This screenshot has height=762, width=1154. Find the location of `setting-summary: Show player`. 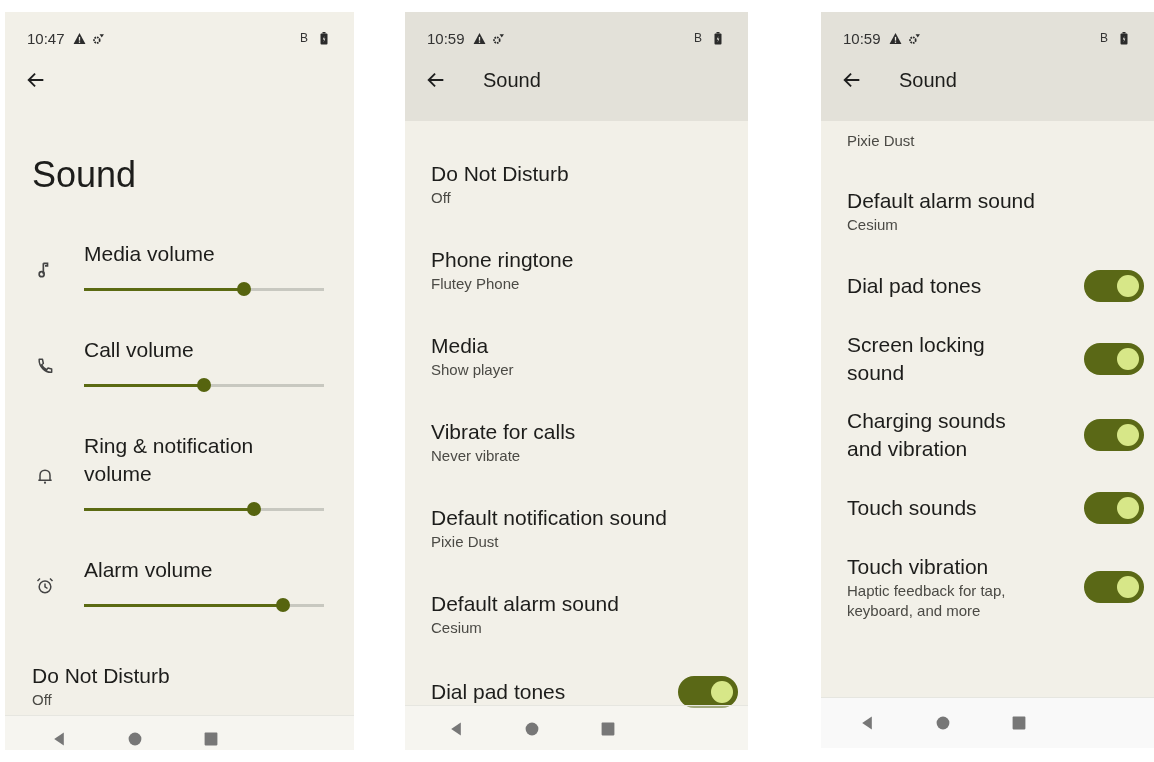

setting-summary: Show player is located at coordinates (473, 370).